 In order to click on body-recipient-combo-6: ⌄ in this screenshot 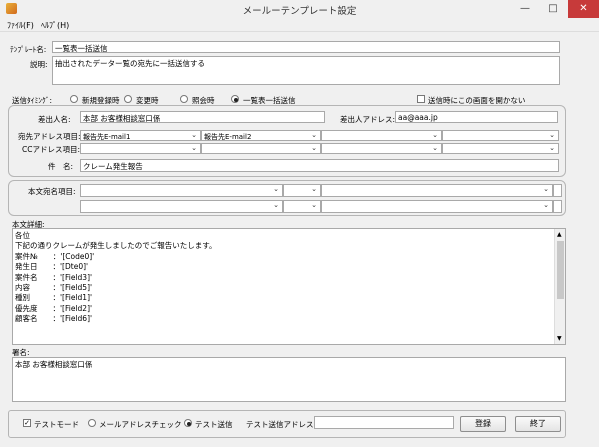, I will do `click(302, 206)`.